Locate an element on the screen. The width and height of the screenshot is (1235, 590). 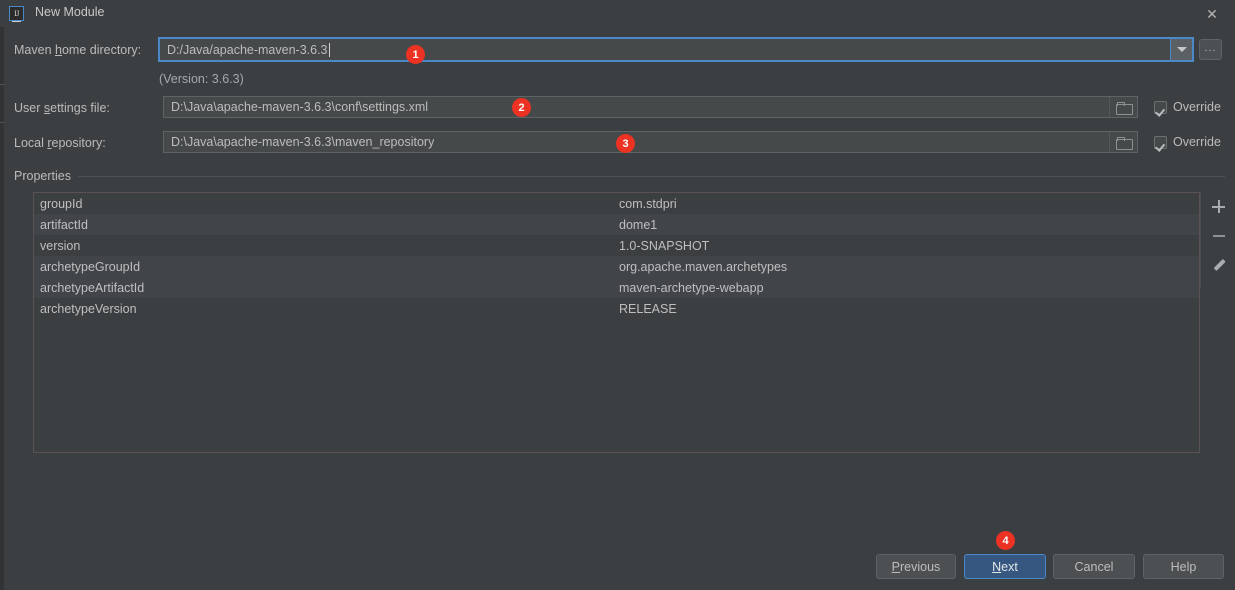
local-repository-label: Local repository: is located at coordinates (60, 143).